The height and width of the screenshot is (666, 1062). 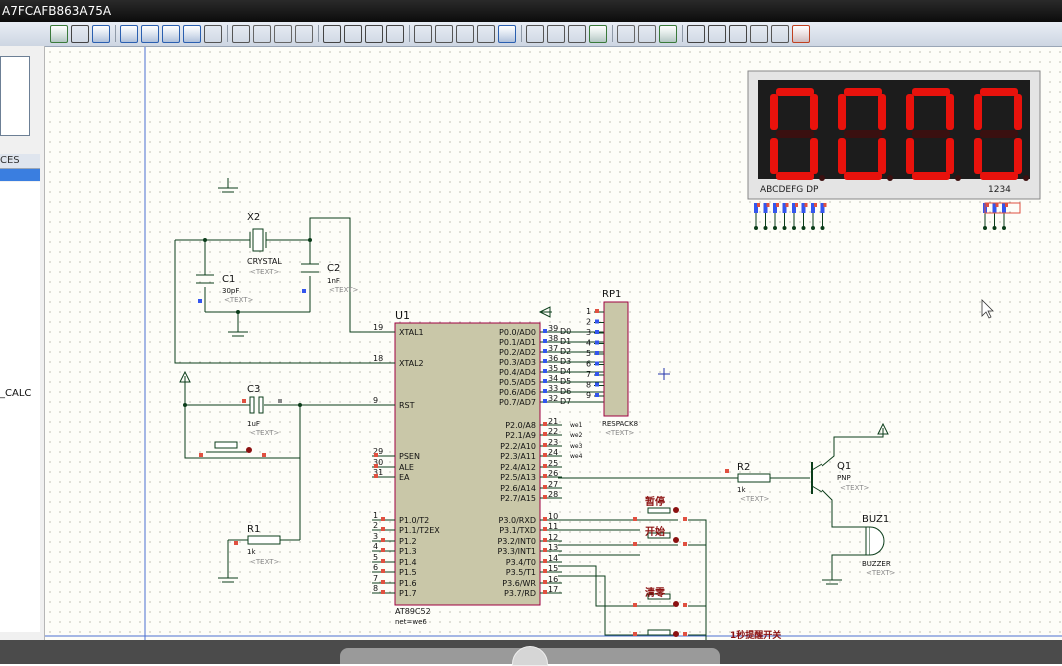 What do you see at coordinates (20, 407) in the screenshot?
I see `devices-list` at bounding box center [20, 407].